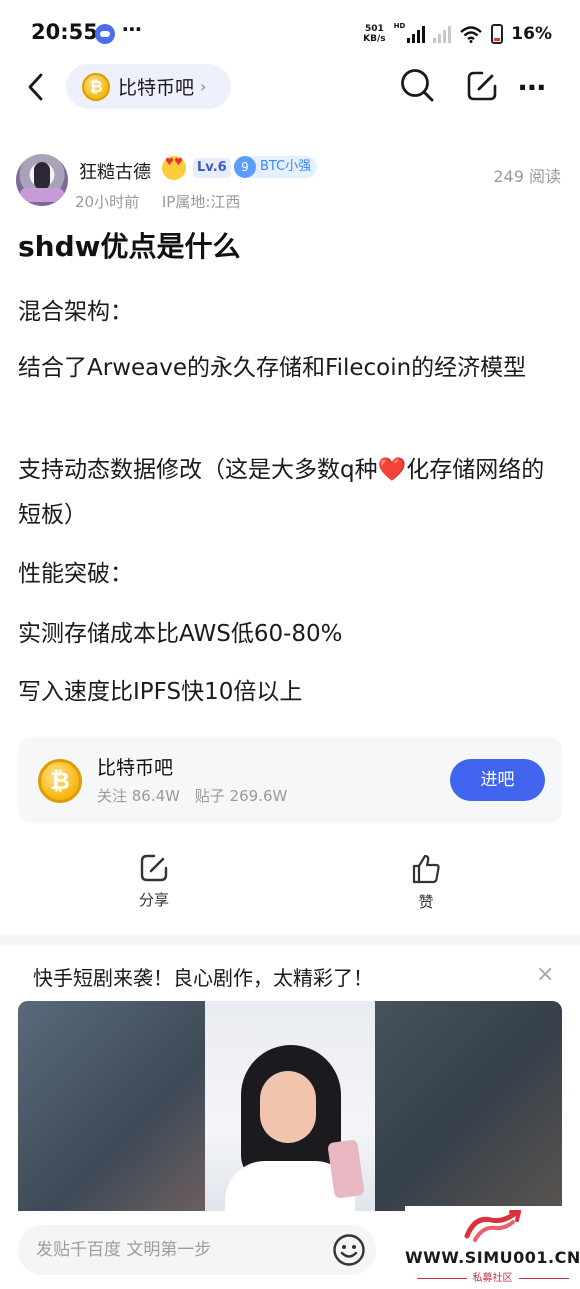 The image size is (580, 1289). What do you see at coordinates (212, 168) in the screenshot?
I see `level-badge: Lv.6` at bounding box center [212, 168].